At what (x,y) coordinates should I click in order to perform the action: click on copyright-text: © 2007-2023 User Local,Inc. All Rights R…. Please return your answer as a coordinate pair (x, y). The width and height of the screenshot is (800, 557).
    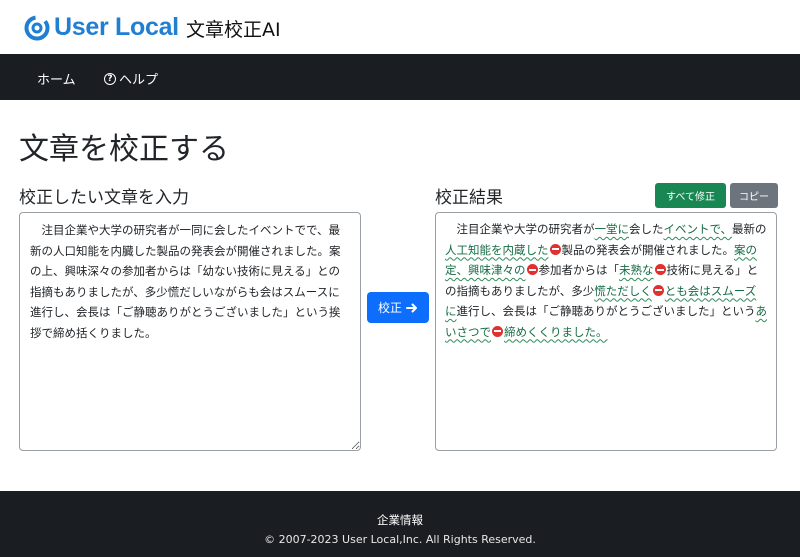
    Looking at the image, I should click on (400, 539).